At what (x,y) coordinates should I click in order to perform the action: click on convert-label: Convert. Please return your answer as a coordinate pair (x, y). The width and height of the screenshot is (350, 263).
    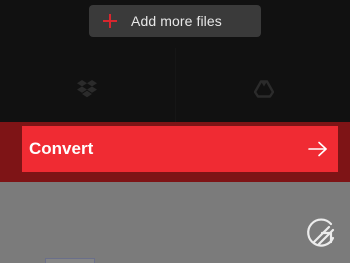
    Looking at the image, I should click on (61, 148).